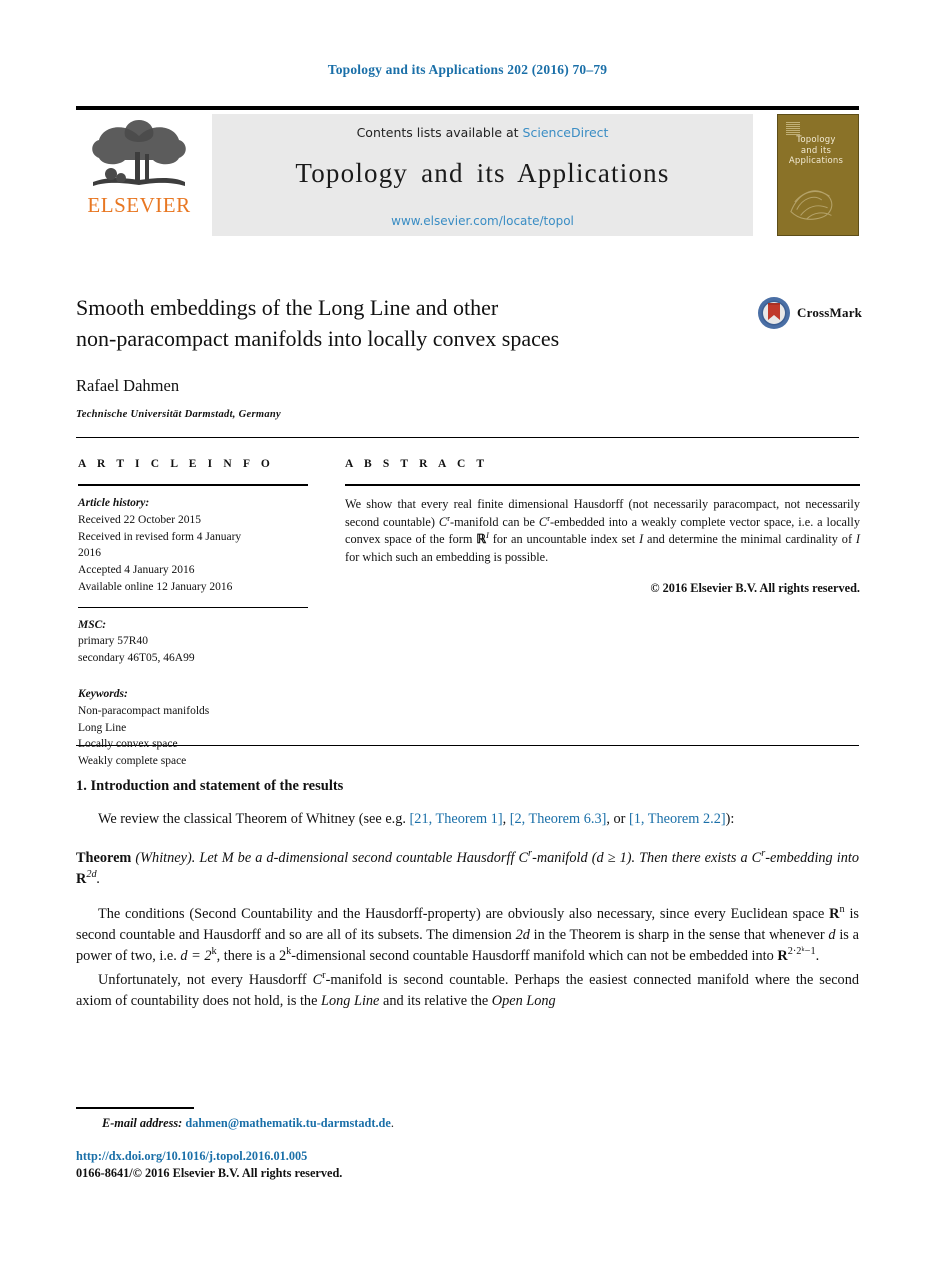 This screenshot has width=935, height=1266. Describe the element at coordinates (566, 132) in the screenshot. I see `sciencedirect-link: ScienceDirect` at that location.